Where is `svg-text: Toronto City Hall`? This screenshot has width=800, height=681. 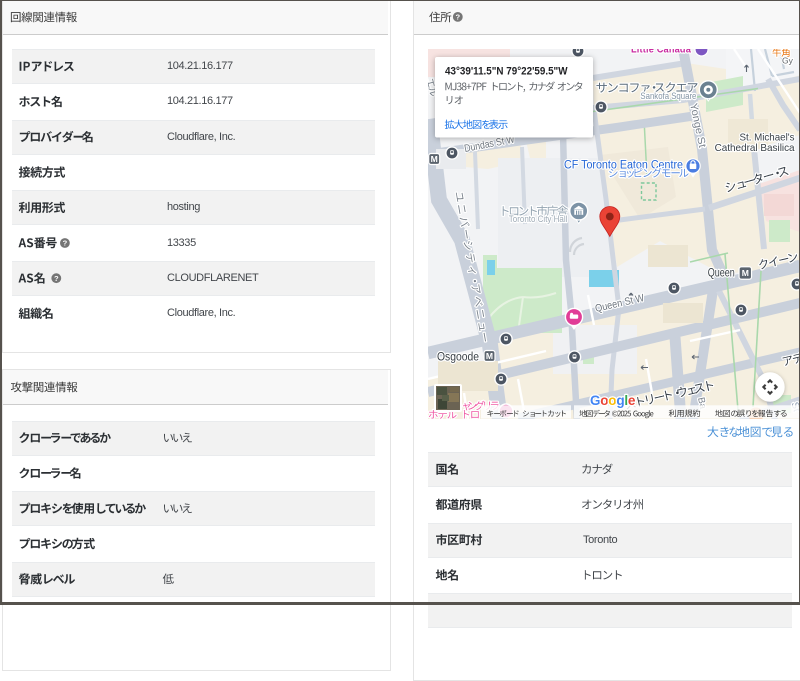
svg-text: Toronto City Hall is located at coordinates (538, 219).